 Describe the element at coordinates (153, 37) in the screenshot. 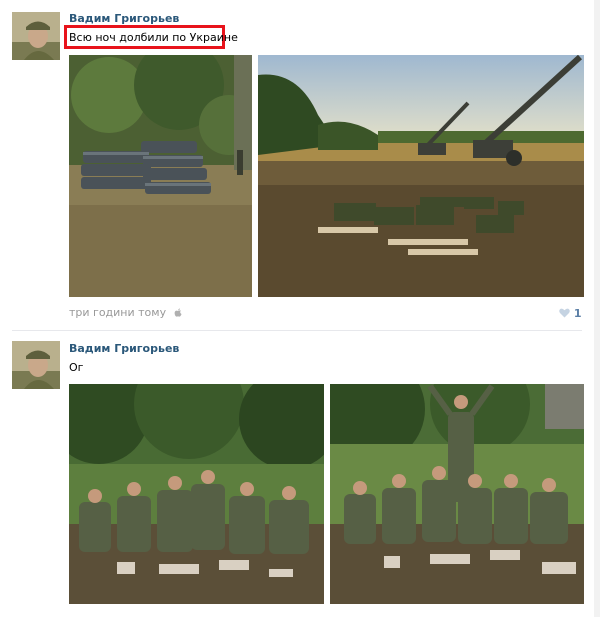

I see `post-text: Всю ноч долбили по Украине` at that location.